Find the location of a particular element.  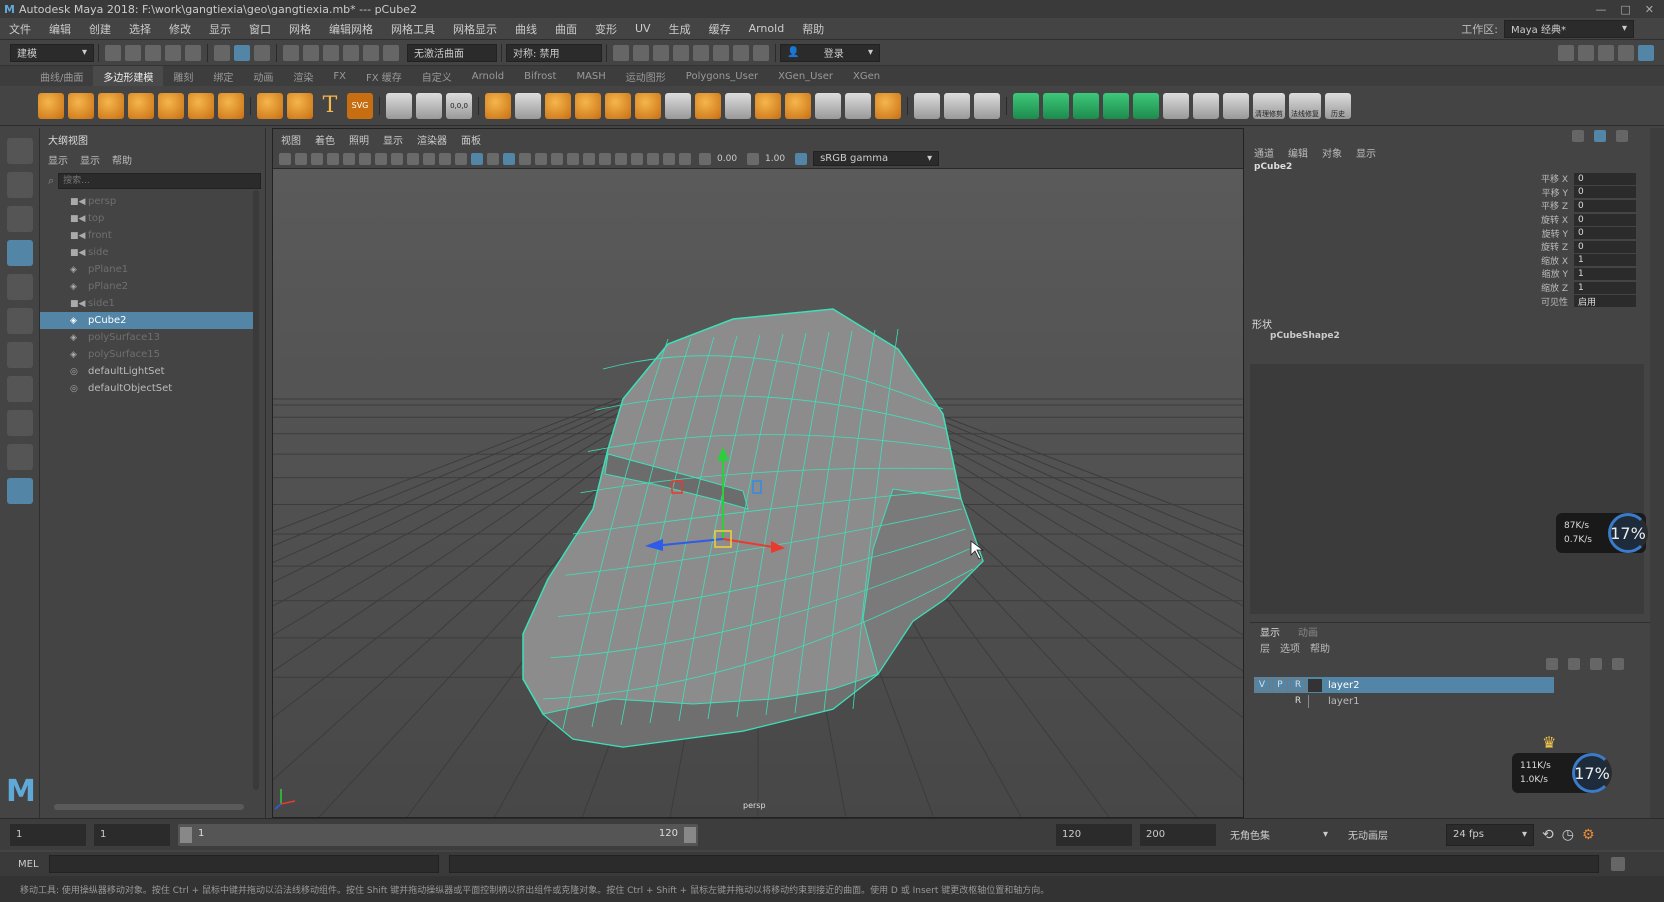

channel-row: 缩放 Y 1 is located at coordinates (1443, 274).